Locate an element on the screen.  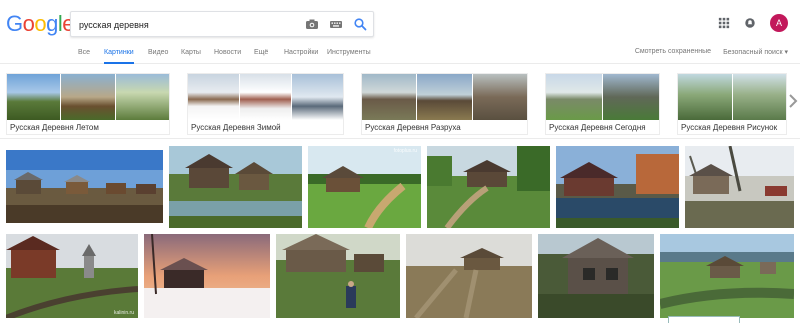
related-card: Русская Деревня Зимой is located at coordinates (265, 104).